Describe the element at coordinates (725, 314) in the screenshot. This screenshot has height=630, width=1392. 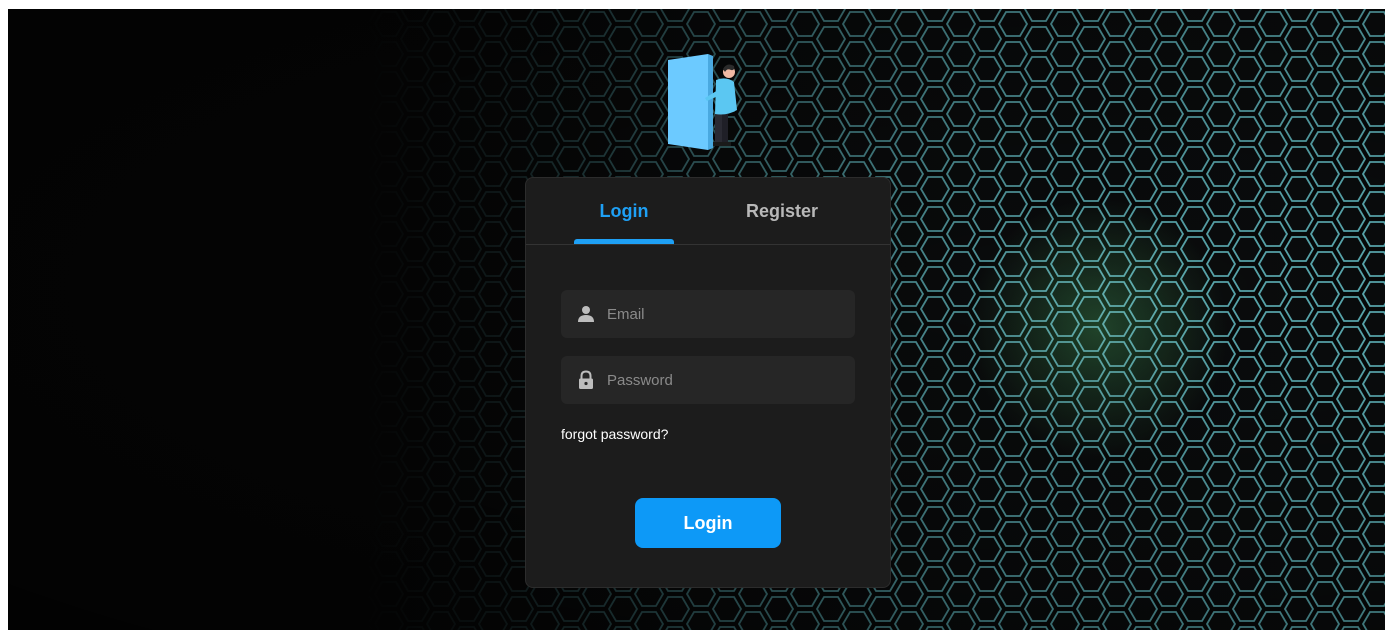
I see `email-input` at that location.